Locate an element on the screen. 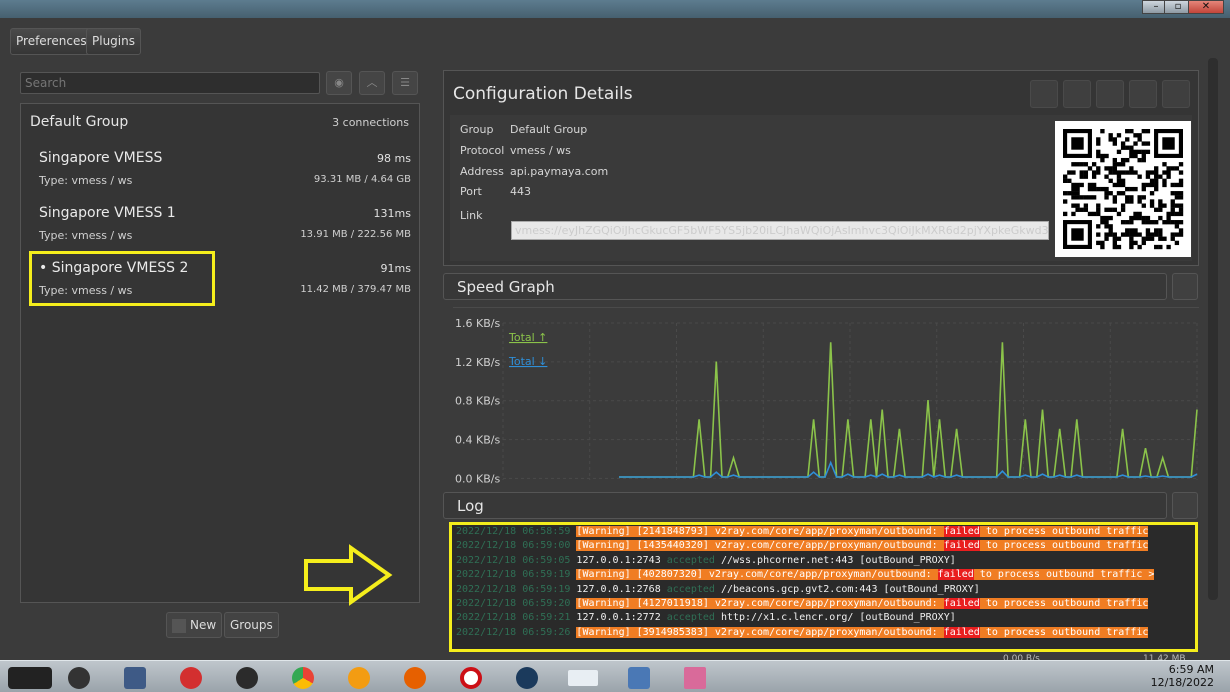 Image resolution: width=1230 pixels, height=692 pixels. speed-graph-title: Speed Graph is located at coordinates (506, 287).